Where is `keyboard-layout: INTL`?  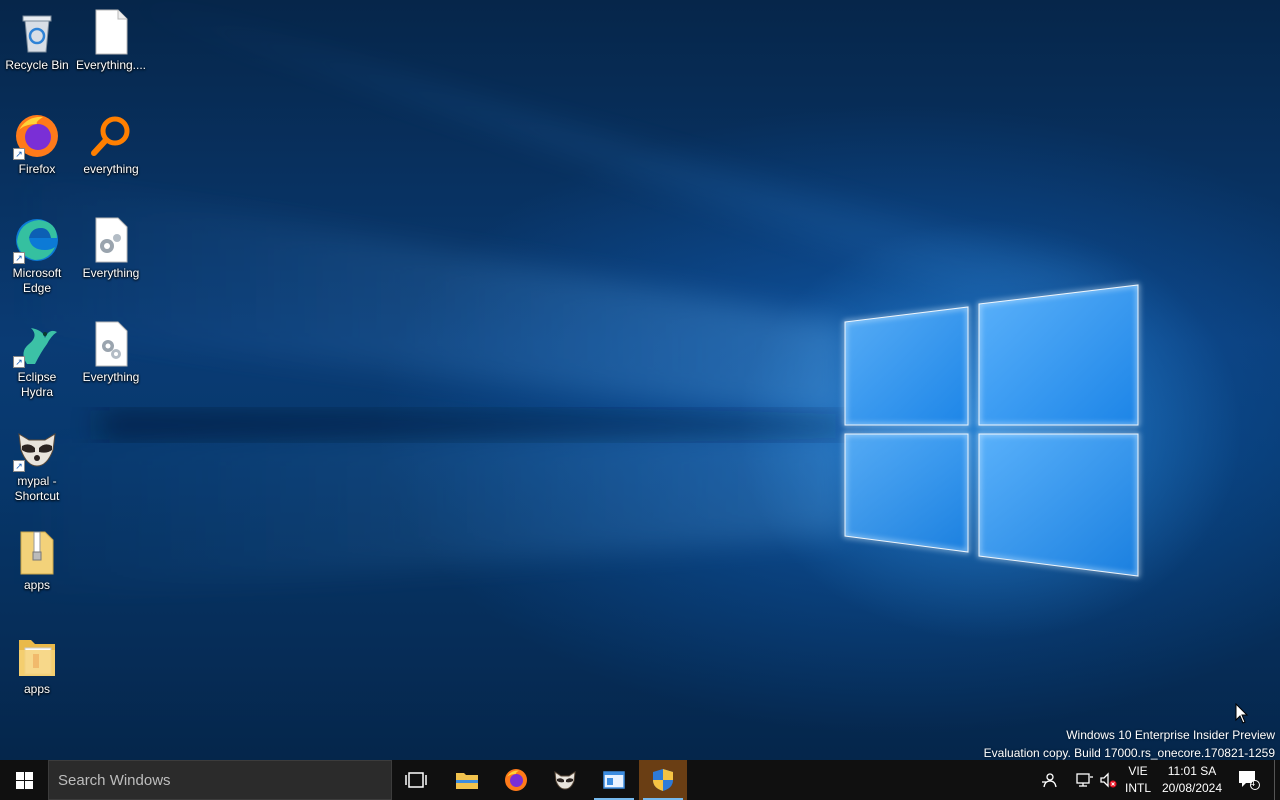
keyboard-layout: INTL is located at coordinates (1137, 788).